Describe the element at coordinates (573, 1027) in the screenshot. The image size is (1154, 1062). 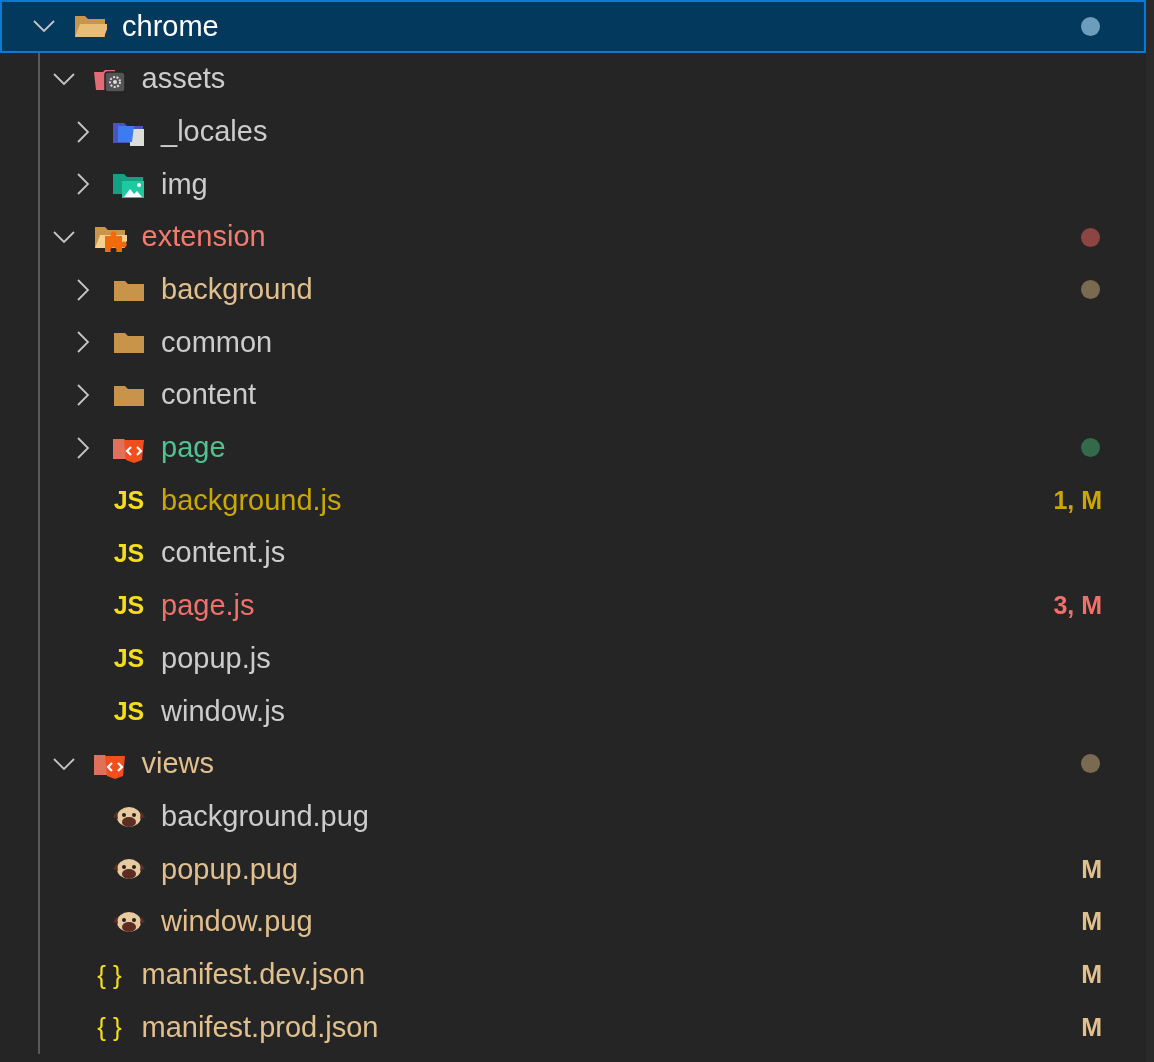
I see `tree-item: { } manifest.prod.json M` at that location.